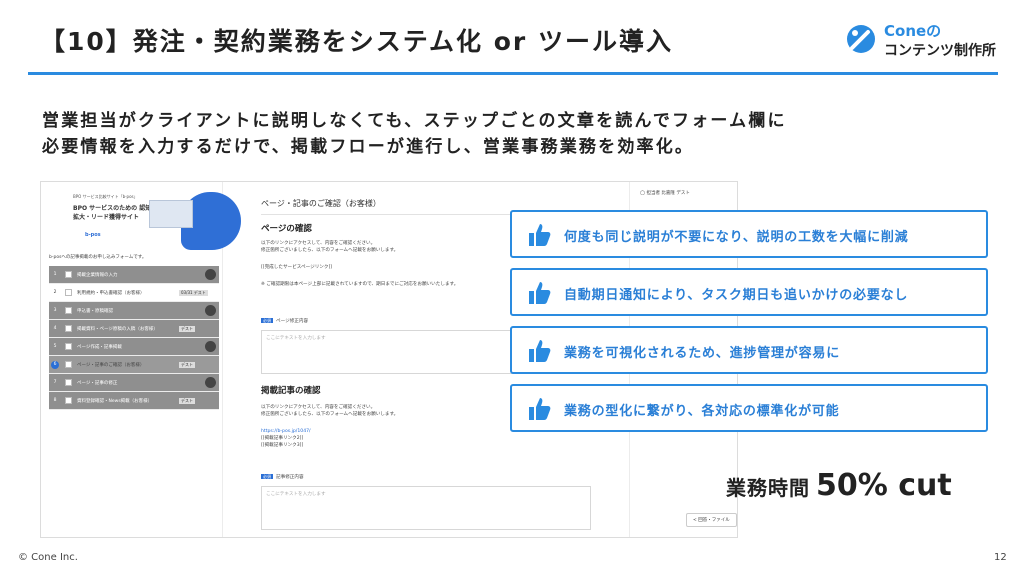  I want to click on slide-title: 【10】発注・契約業務をシステム化 or ツール導入, so click(356, 41).